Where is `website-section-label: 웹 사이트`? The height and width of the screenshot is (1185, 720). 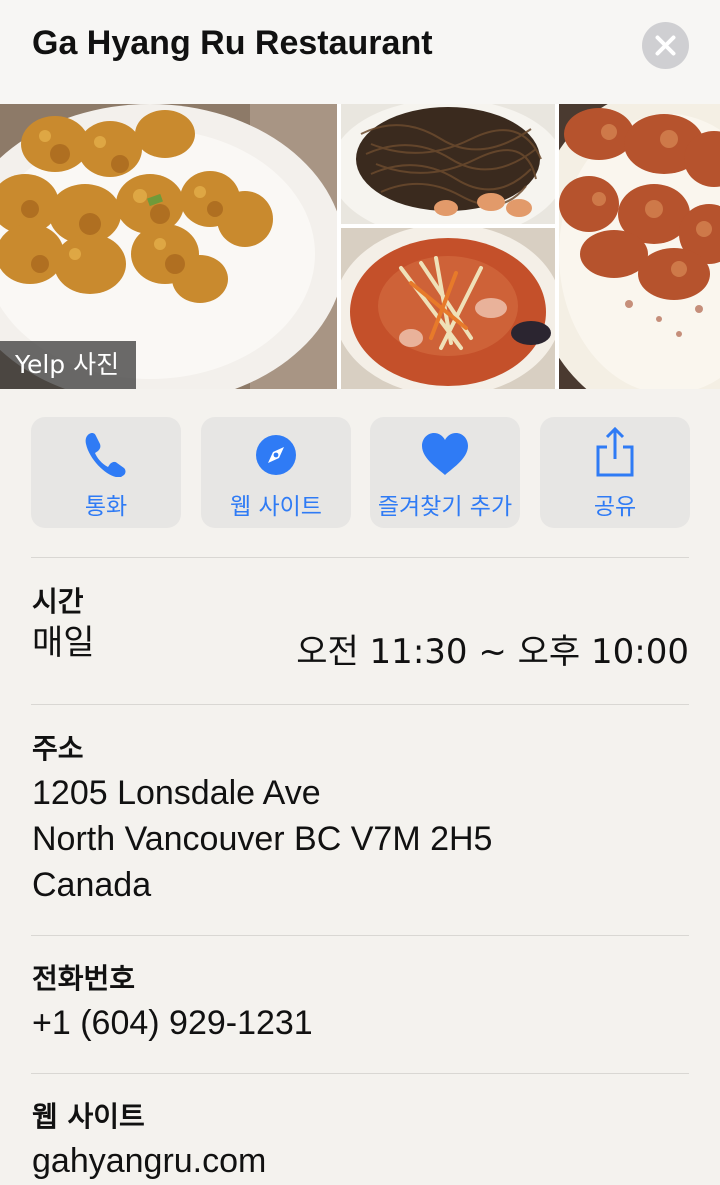
website-section-label: 웹 사이트 is located at coordinates (88, 1116).